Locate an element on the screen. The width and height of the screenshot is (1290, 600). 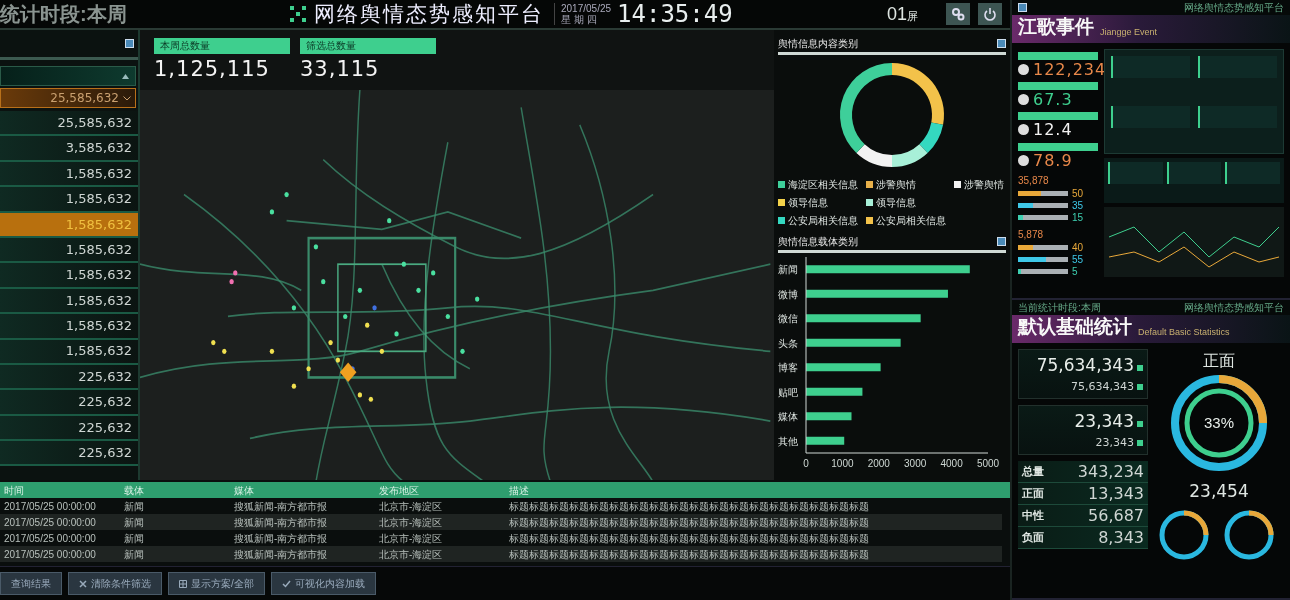
breakdown-value: 8,343 is located at coordinates (1121, 537).